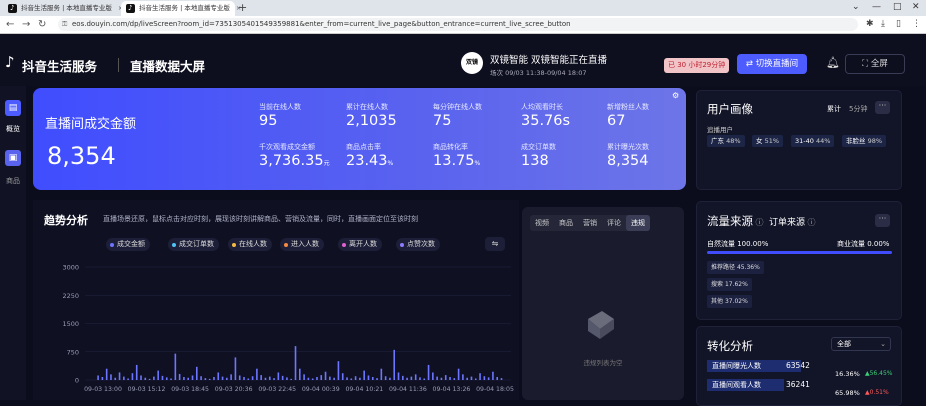  What do you see at coordinates (844, 344) in the screenshot?
I see `select-value: 全部` at bounding box center [844, 344].